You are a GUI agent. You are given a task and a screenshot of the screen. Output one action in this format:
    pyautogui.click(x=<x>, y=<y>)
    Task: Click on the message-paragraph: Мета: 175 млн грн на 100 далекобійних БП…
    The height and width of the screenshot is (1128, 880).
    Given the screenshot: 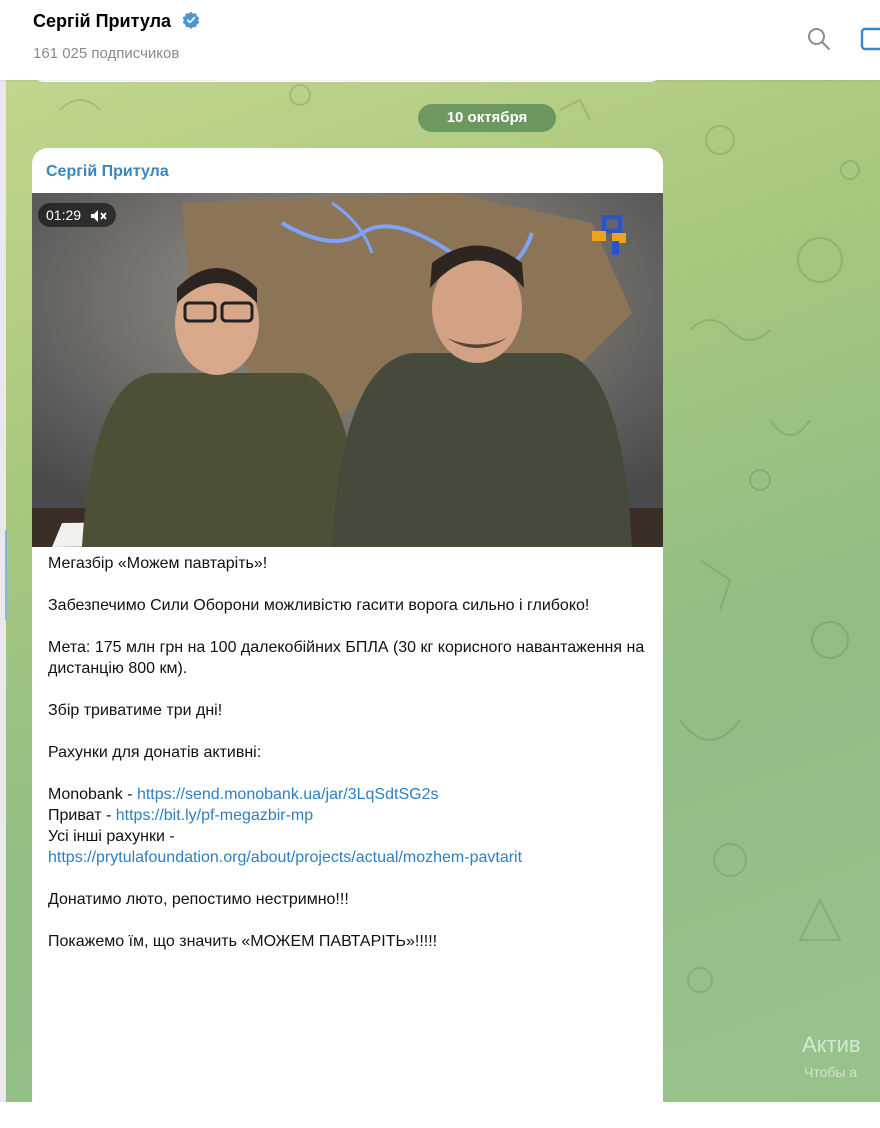 What is the action you would take?
    pyautogui.click(x=346, y=658)
    